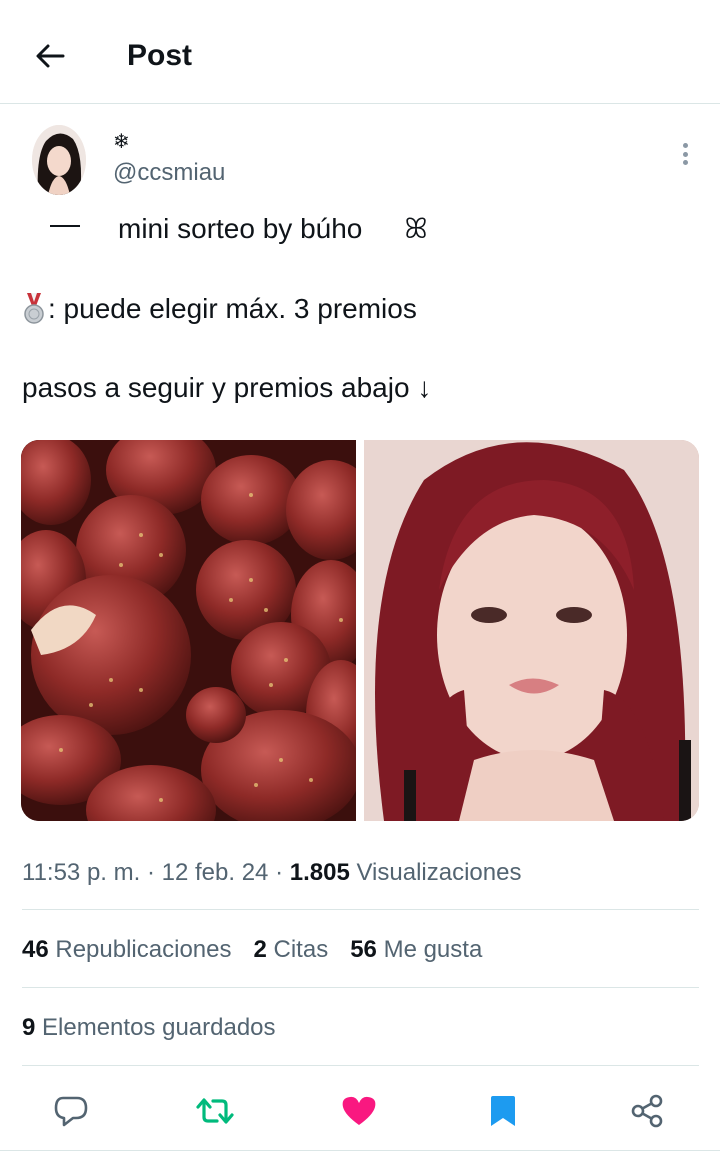 The width and height of the screenshot is (720, 1170). What do you see at coordinates (363, 949) in the screenshot?
I see `likes-count: 56` at bounding box center [363, 949].